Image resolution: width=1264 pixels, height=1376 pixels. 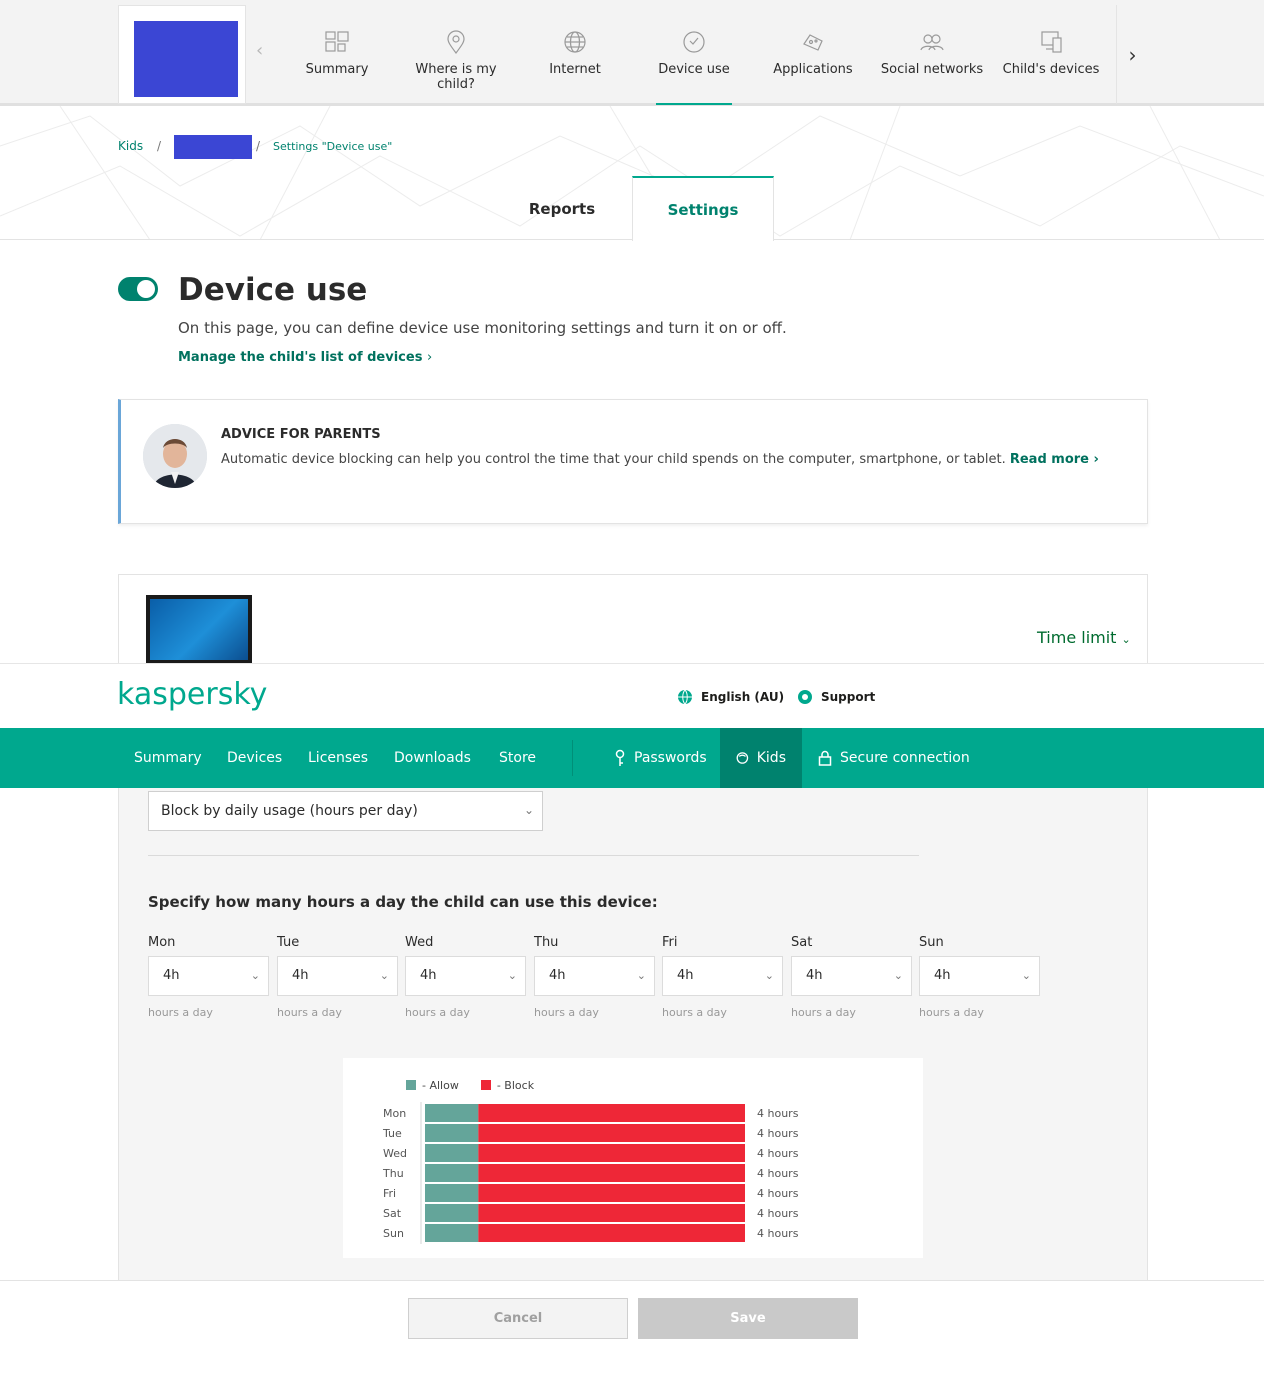 What do you see at coordinates (722, 976) in the screenshot?
I see `hours-select-fri: 4h ⌄` at bounding box center [722, 976].